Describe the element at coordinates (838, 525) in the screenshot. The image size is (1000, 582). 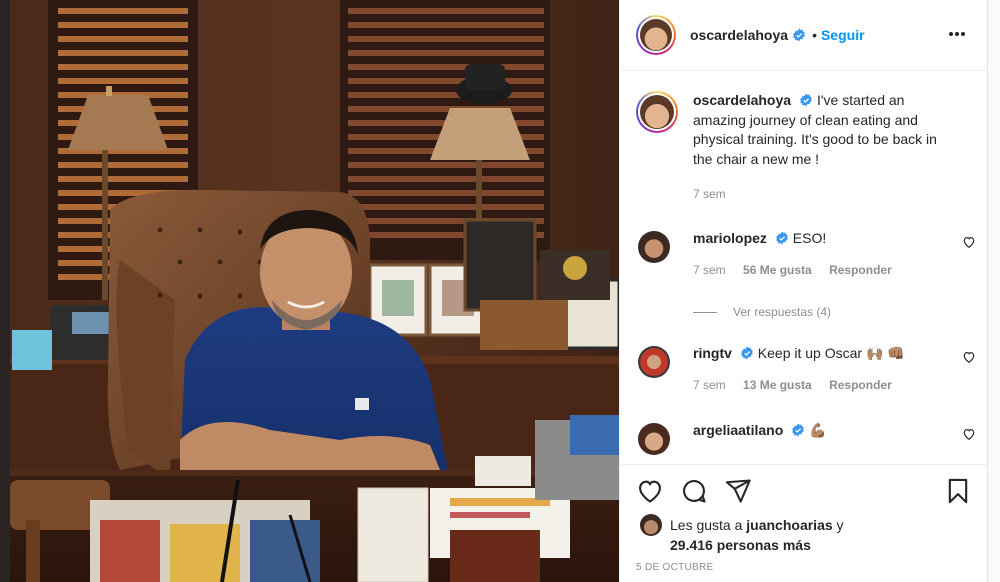
I see `likes-suffix: y` at that location.